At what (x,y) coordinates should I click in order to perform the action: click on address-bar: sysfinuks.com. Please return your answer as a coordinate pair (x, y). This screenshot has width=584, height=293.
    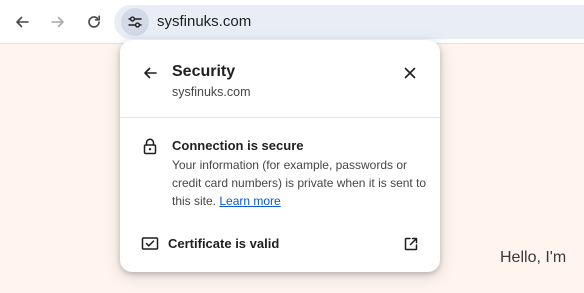
    Looking at the image, I should click on (349, 22).